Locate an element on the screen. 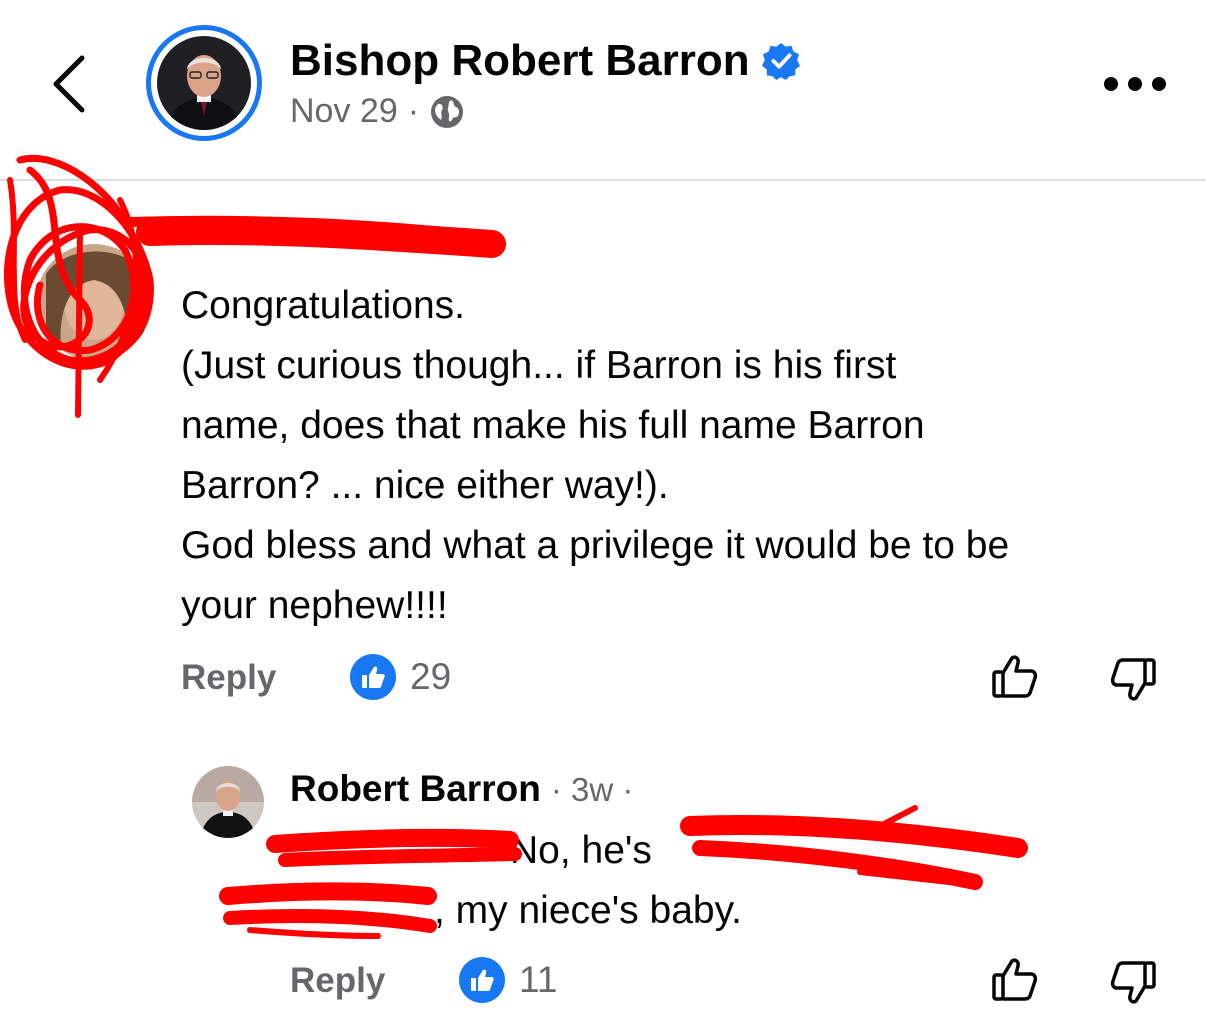 The width and height of the screenshot is (1206, 1027). comment-like-count: 29 is located at coordinates (431, 676).